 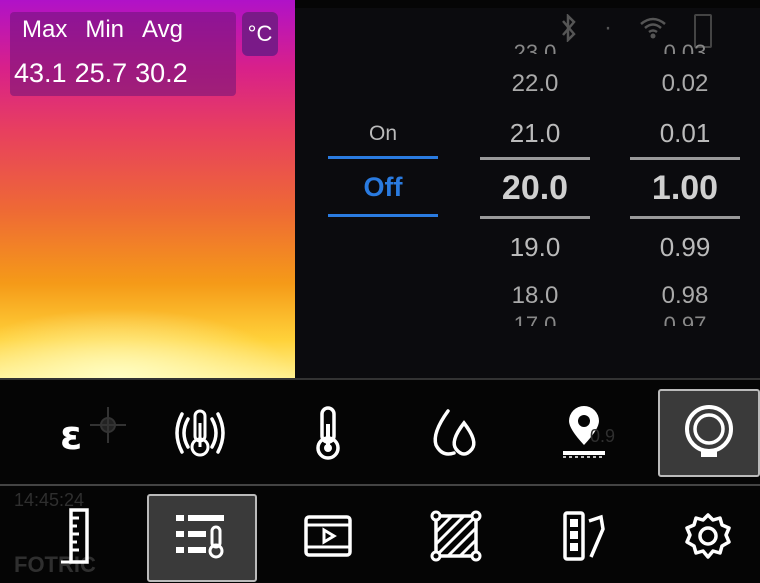 What do you see at coordinates (383, 215) in the screenshot?
I see `mode-divider-bottom` at bounding box center [383, 215].